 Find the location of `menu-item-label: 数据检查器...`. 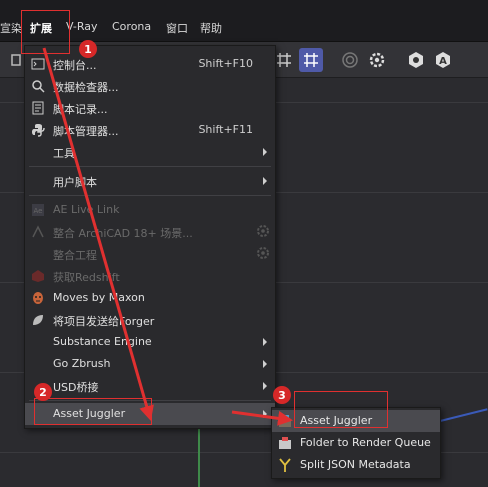

menu-item-label: 数据检查器... is located at coordinates (86, 87).